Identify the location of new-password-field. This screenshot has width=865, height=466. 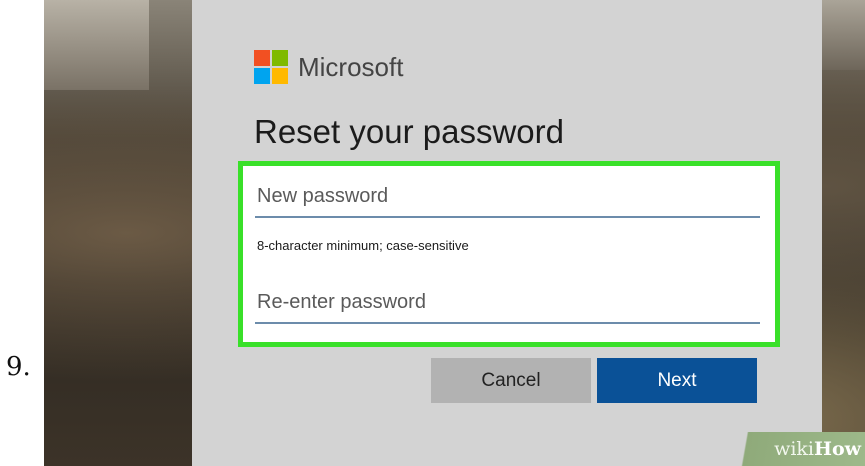
(507, 198).